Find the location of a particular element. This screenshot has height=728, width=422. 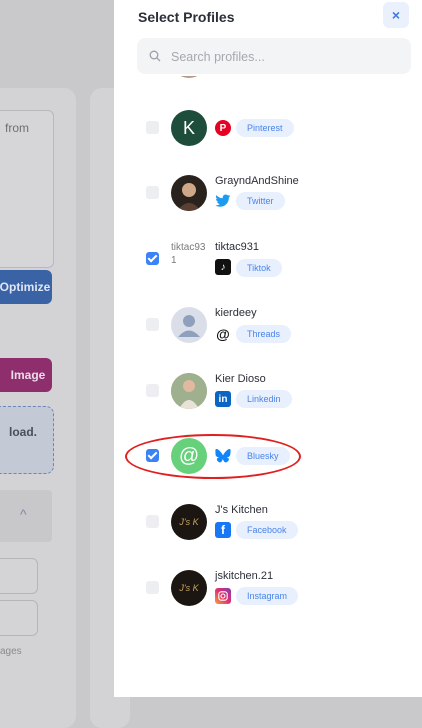

profile-name: jskitchen.21 is located at coordinates (244, 576).